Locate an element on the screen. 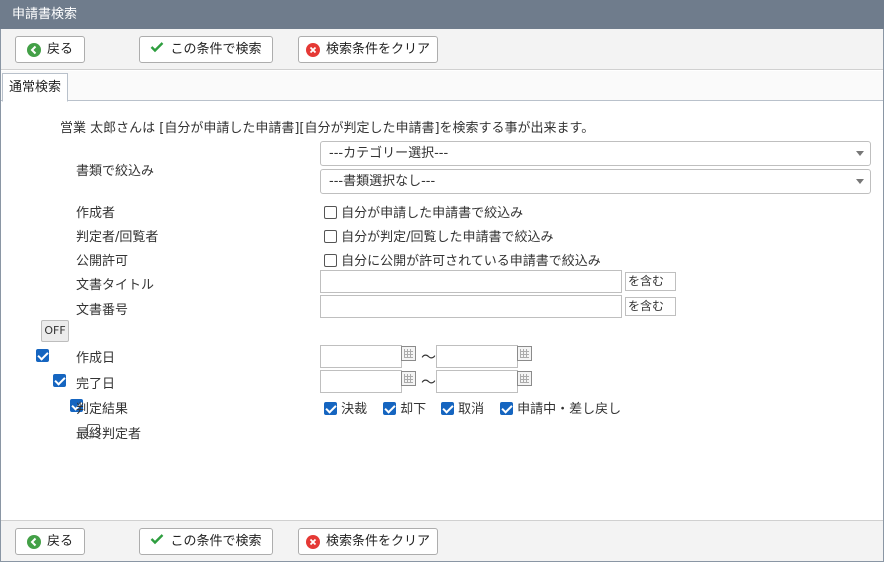 Image resolution: width=884 pixels, height=562 pixels. approved-checkbox is located at coordinates (330, 408).